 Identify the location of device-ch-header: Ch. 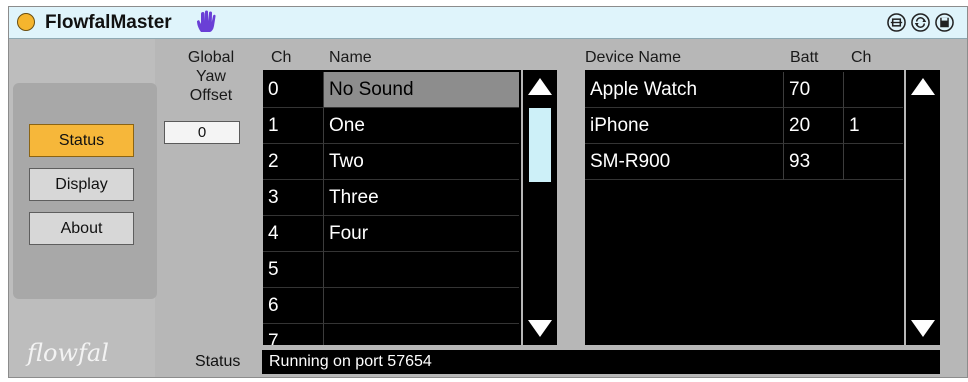
(861, 57).